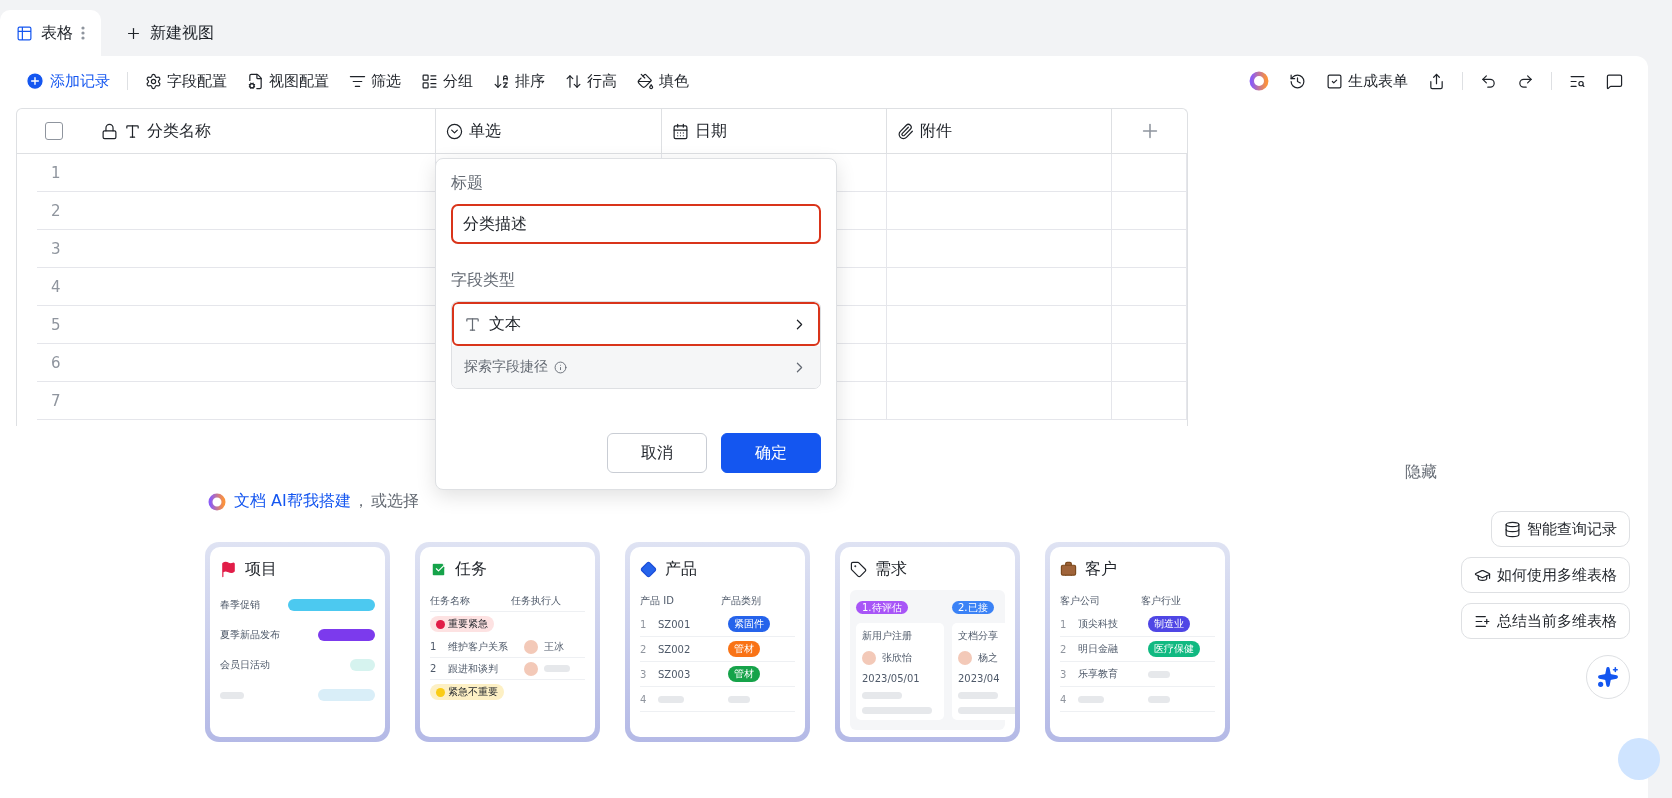 This screenshot has width=1672, height=798. What do you see at coordinates (978, 636) in the screenshot?
I see `card-title: 文档分享` at bounding box center [978, 636].